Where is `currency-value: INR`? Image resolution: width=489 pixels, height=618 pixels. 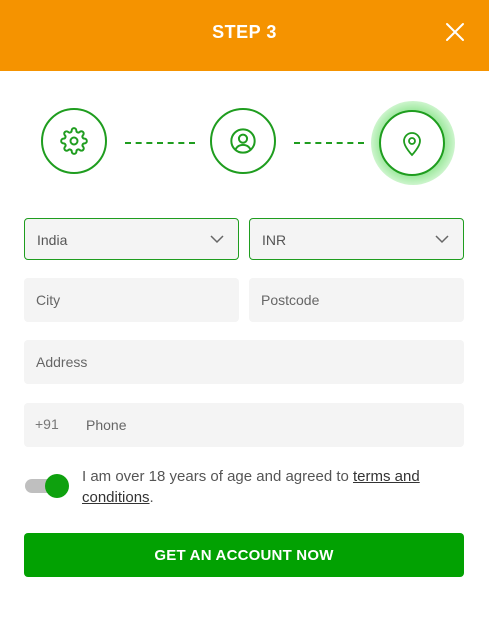 currency-value: INR is located at coordinates (274, 240).